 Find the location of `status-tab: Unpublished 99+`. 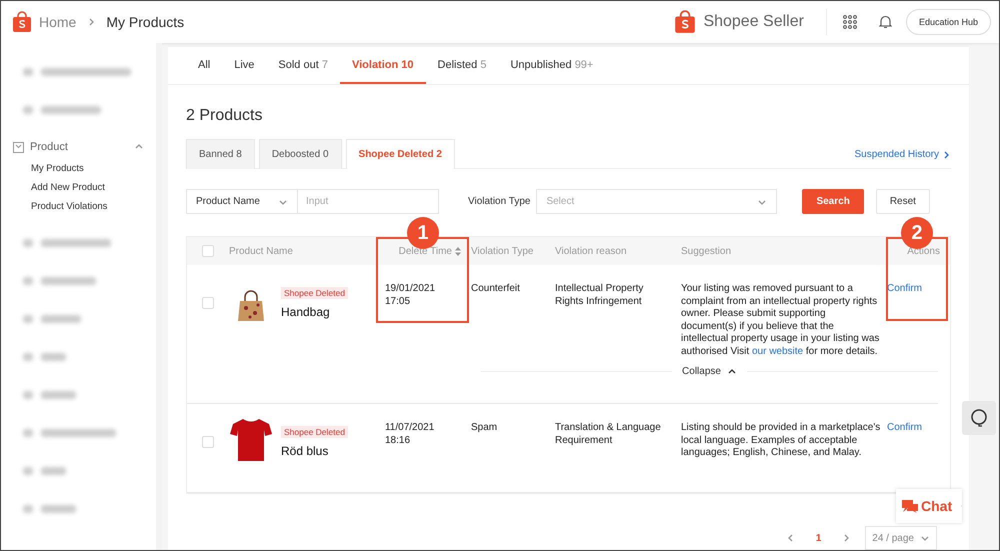

status-tab: Unpublished 99+ is located at coordinates (552, 65).